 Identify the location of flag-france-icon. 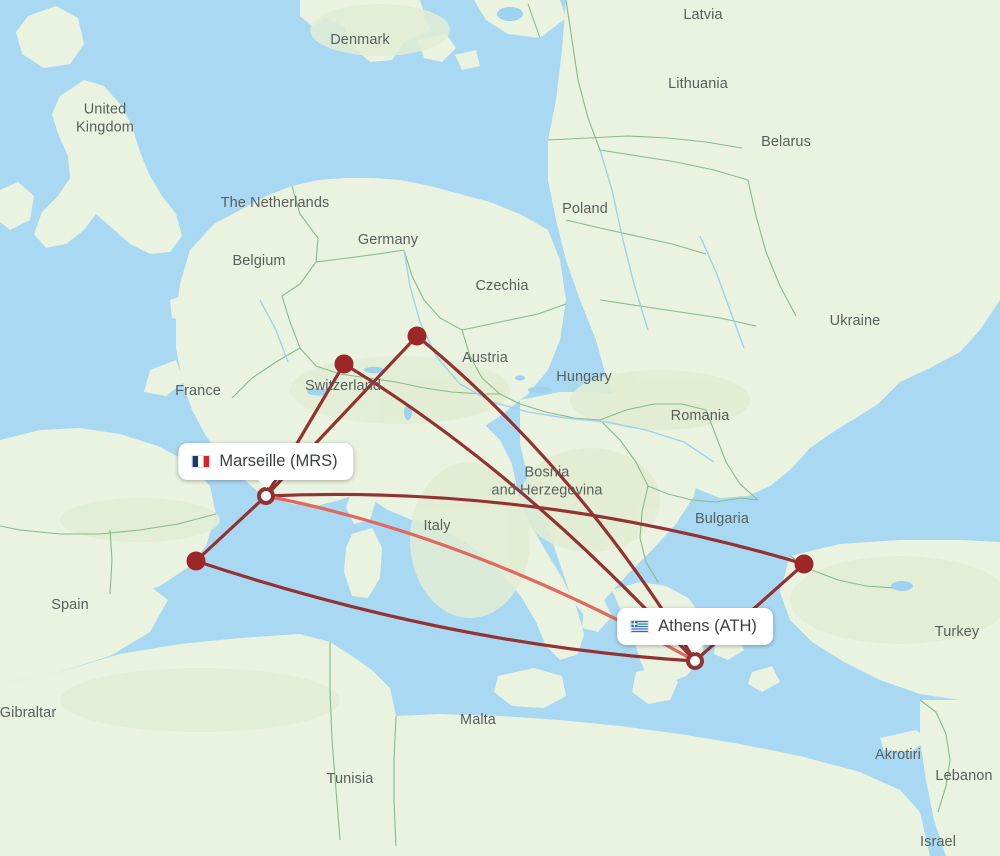
(201, 461).